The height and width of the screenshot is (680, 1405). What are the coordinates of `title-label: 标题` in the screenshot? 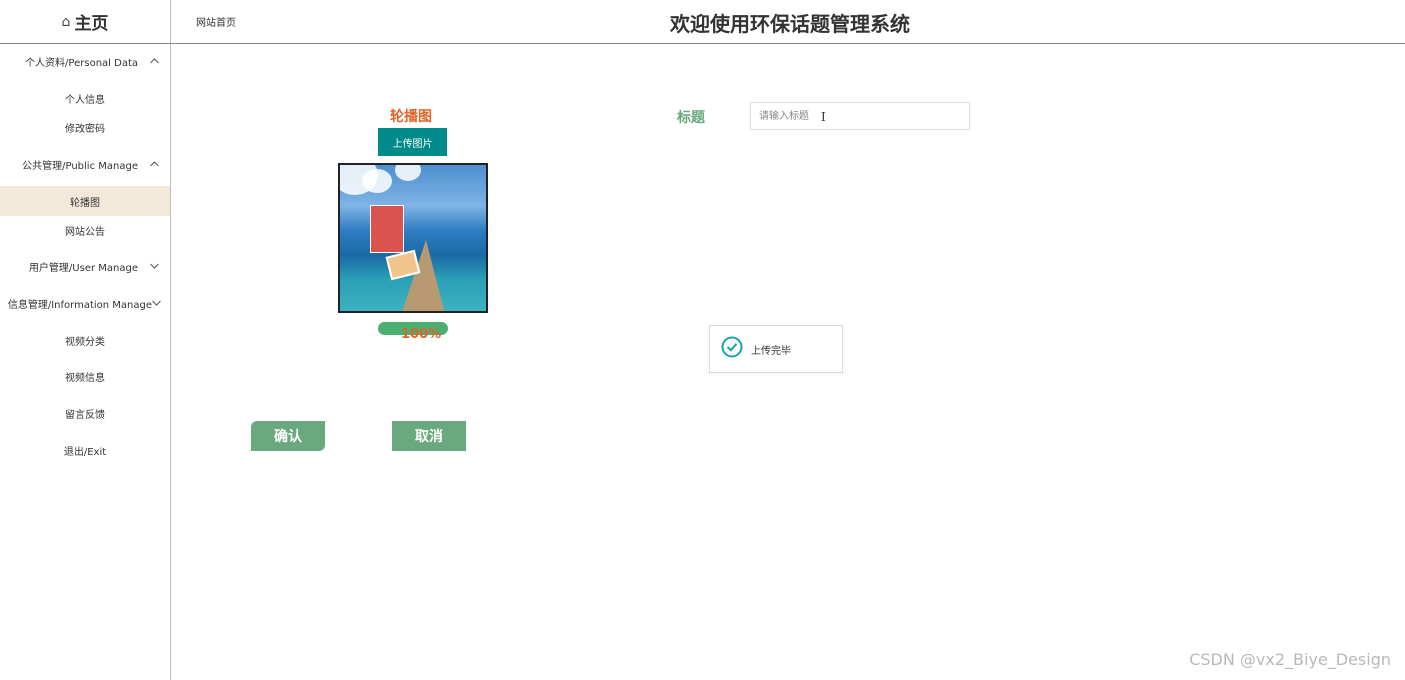 It's located at (691, 118).